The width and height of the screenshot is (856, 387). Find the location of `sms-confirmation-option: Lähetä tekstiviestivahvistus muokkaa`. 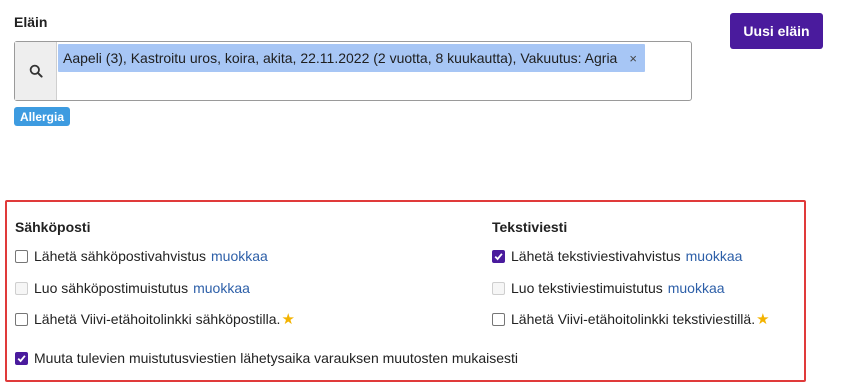

sms-confirmation-option: Lähetä tekstiviestivahvistus muokkaa is located at coordinates (617, 256).